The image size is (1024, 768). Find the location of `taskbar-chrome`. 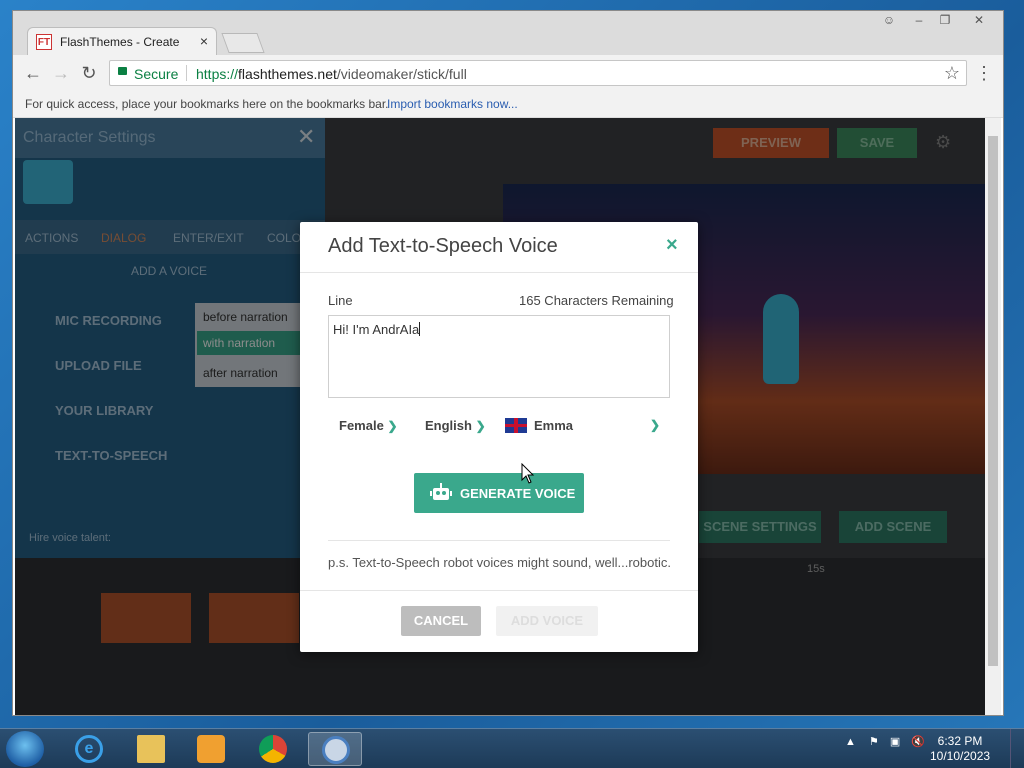

taskbar-chrome is located at coordinates (273, 749).